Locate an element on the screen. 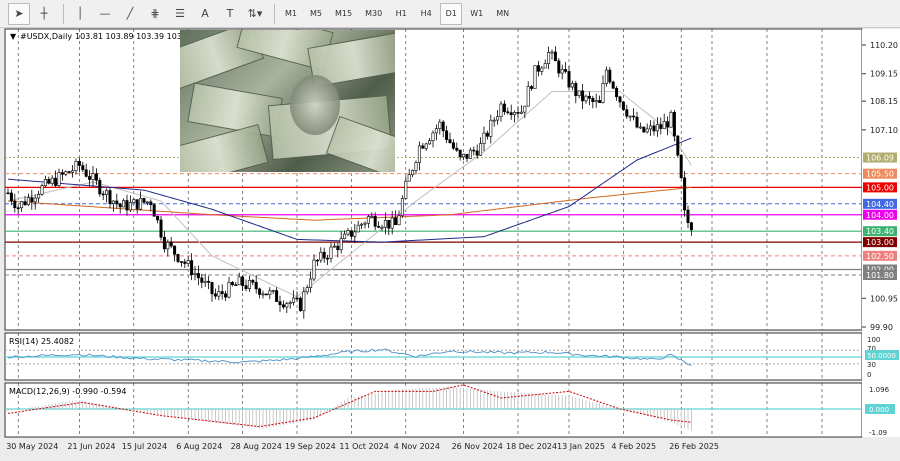 This screenshot has height=461, width=900. timeframe-m1: M1 is located at coordinates (291, 14).